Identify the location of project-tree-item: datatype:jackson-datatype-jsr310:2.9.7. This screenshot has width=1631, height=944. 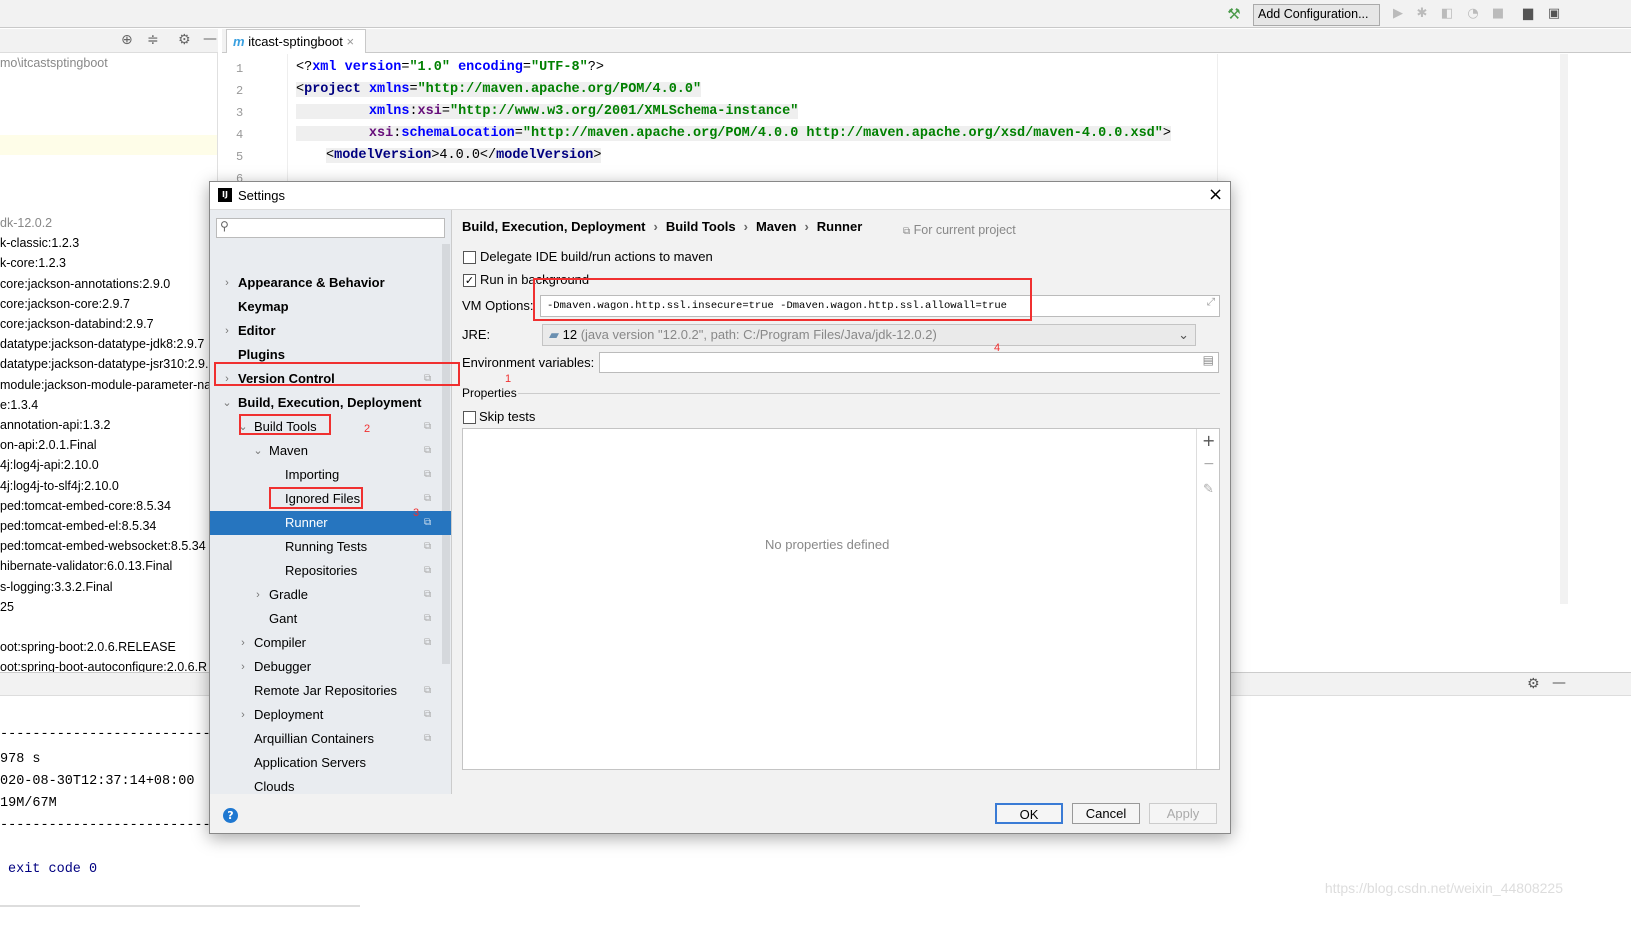
(107, 364).